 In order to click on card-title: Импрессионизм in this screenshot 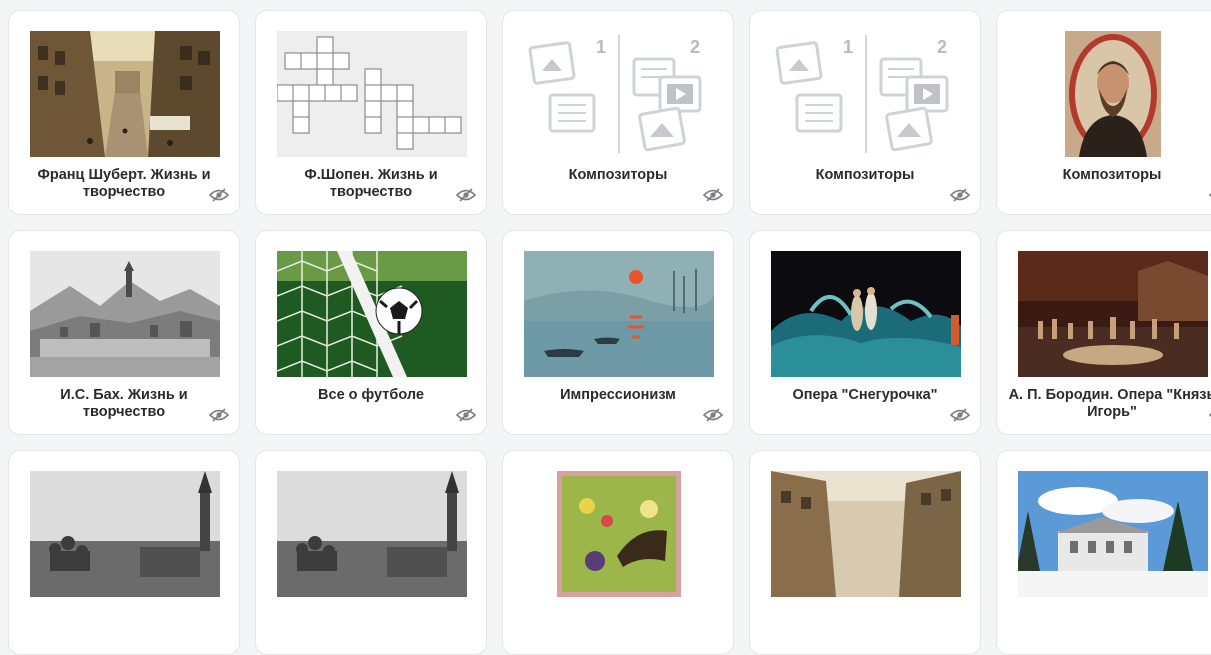, I will do `click(618, 395)`.